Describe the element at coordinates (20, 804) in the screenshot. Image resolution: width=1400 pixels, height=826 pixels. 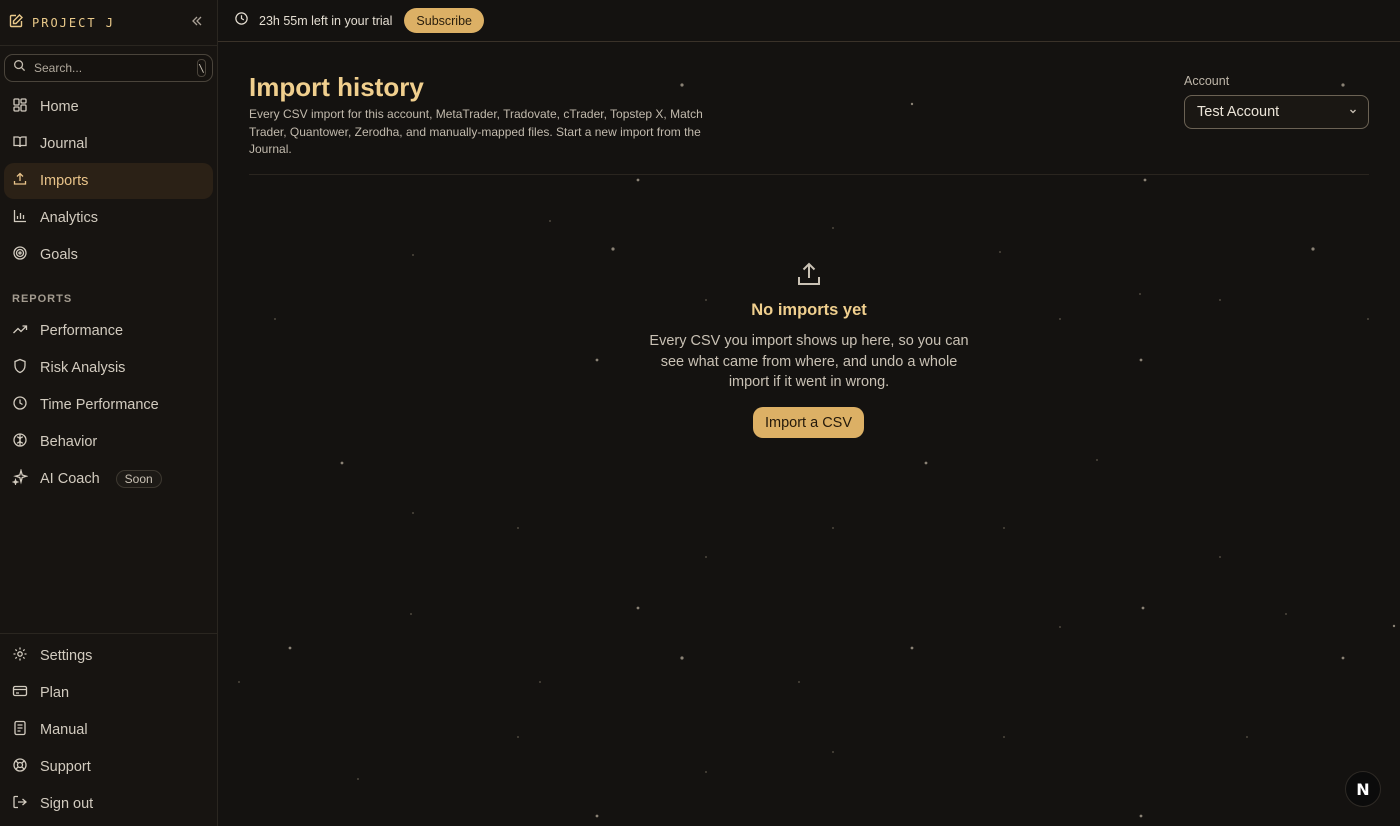
I see `sign-out-icon` at that location.